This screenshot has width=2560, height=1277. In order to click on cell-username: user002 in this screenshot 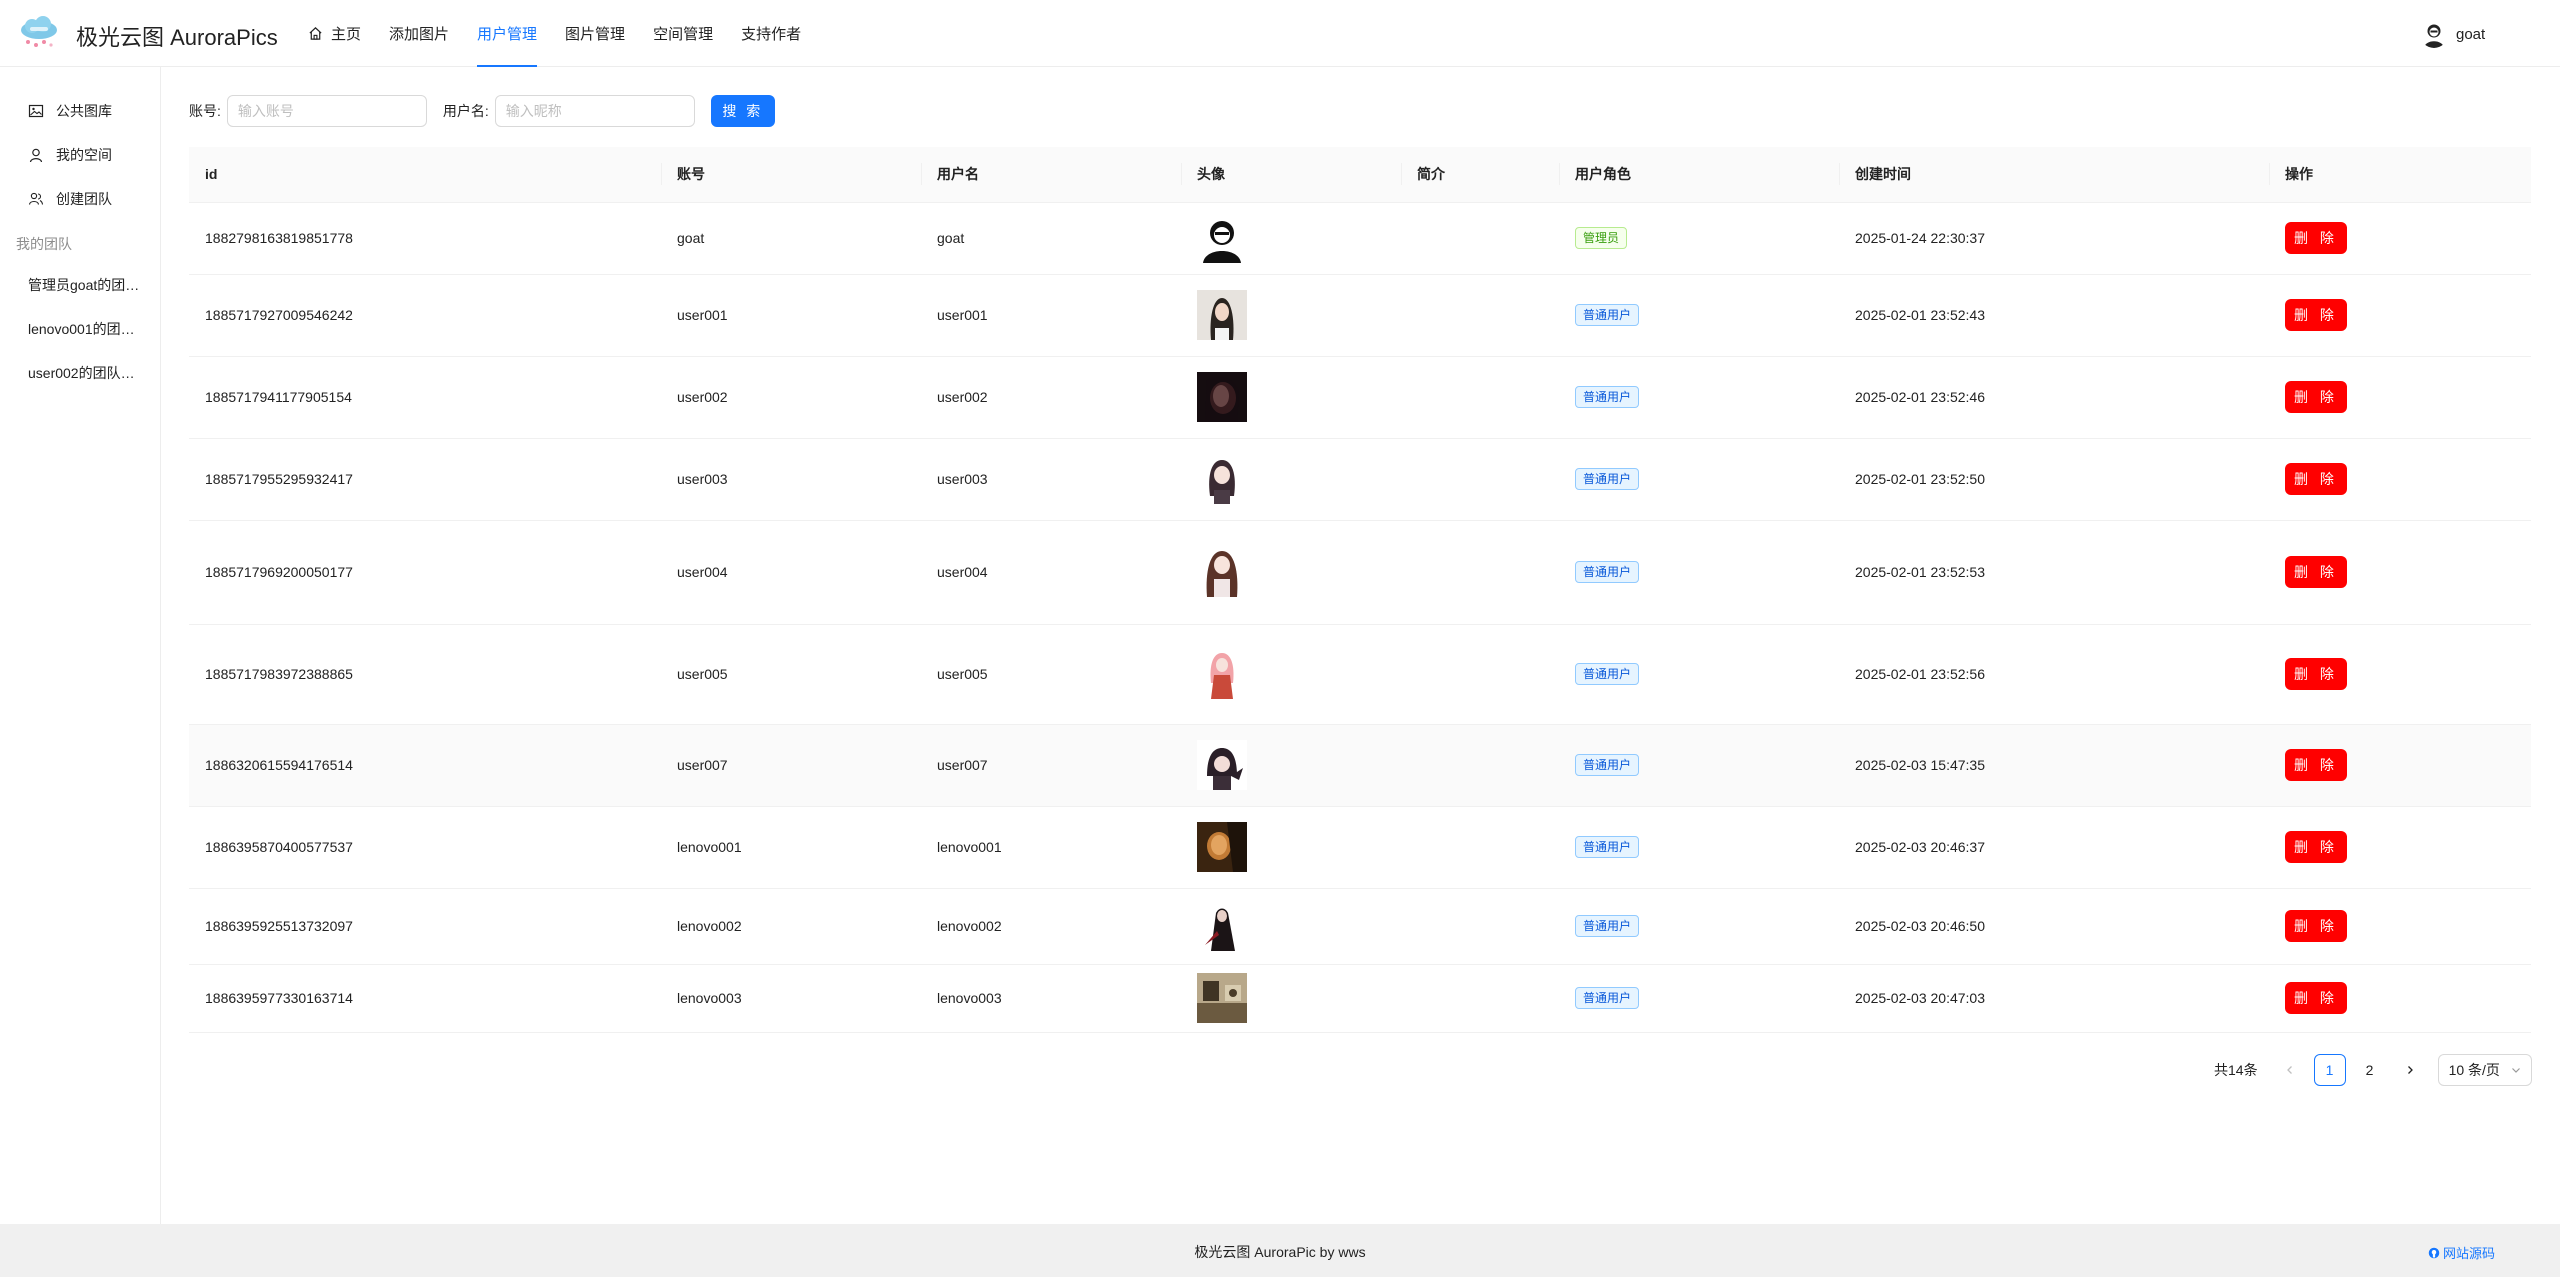, I will do `click(1051, 397)`.